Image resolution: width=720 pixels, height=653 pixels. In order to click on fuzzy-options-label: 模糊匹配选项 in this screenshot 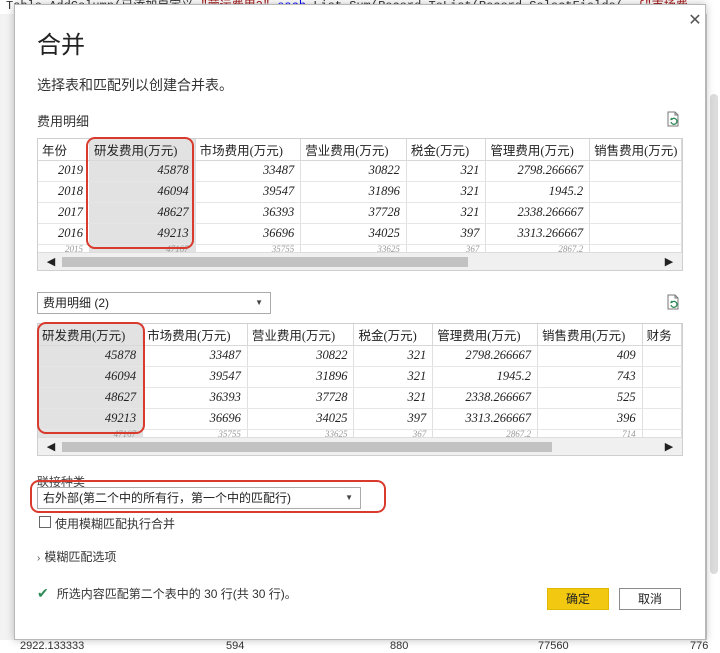, I will do `click(80, 557)`.